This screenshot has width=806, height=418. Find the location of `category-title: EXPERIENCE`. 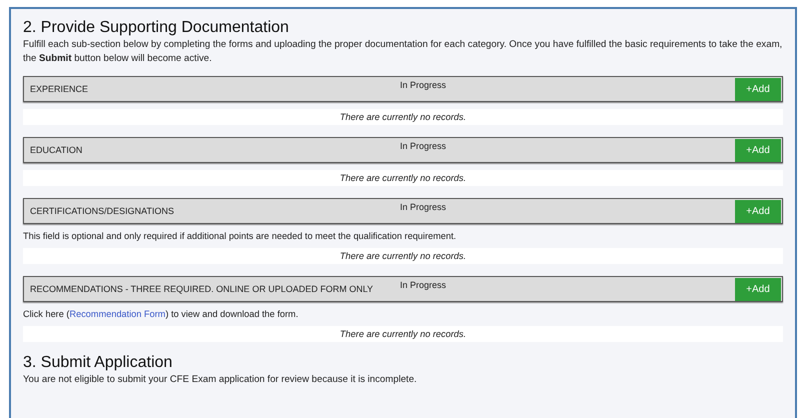

category-title: EXPERIENCE is located at coordinates (60, 89).